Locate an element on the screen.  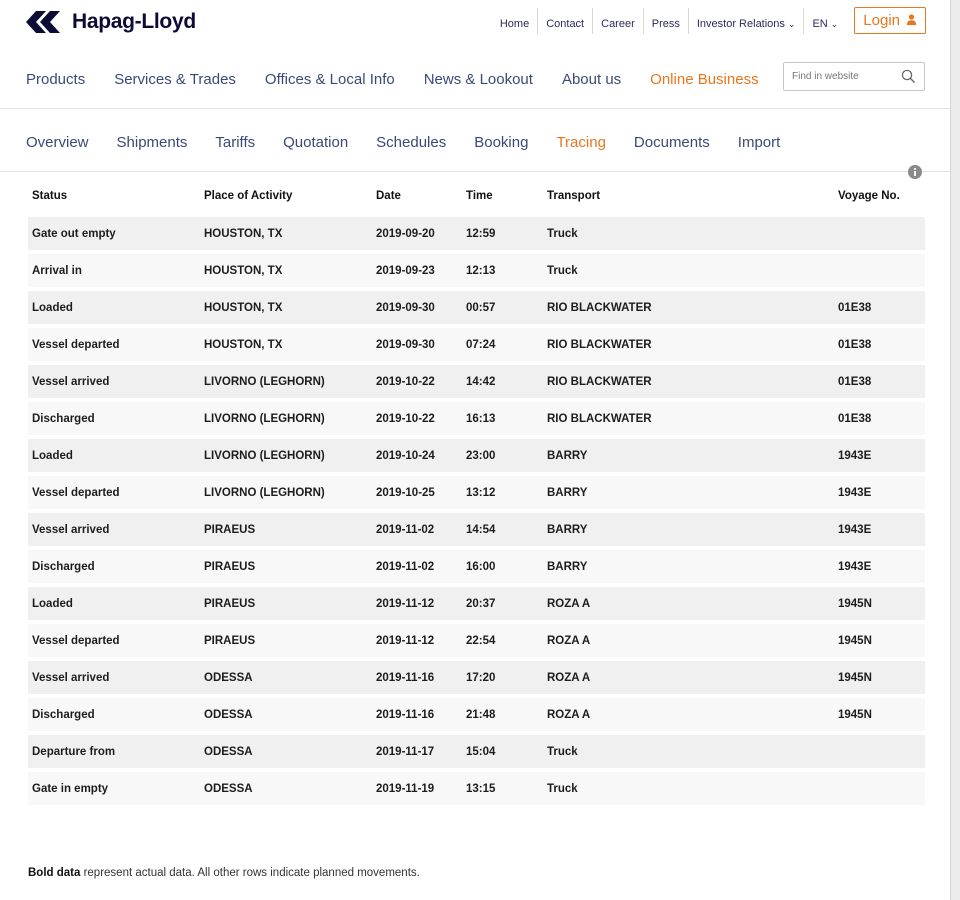
top-link-career: Career is located at coordinates (618, 20).